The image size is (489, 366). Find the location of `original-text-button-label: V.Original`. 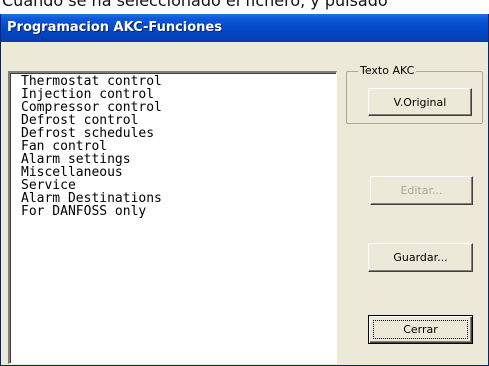

original-text-button-label: V.Original is located at coordinates (420, 102).